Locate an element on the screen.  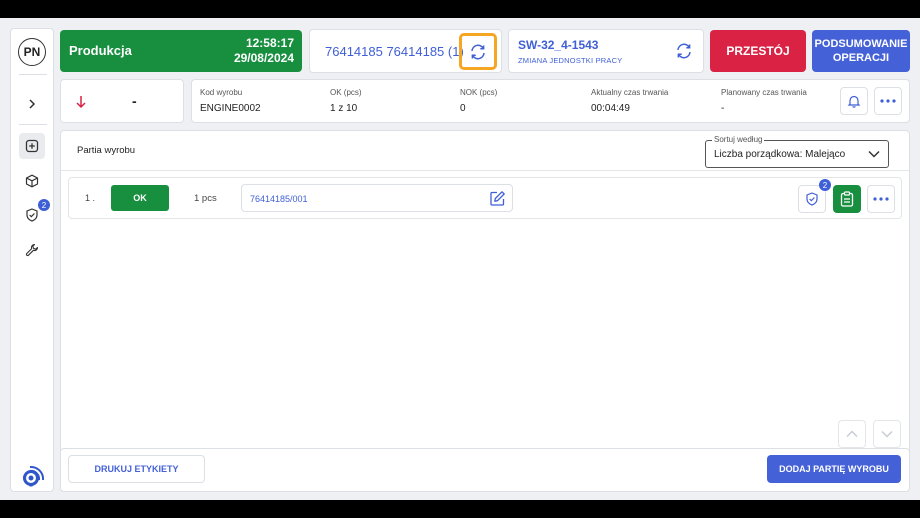
sort-legend: Sortuj według is located at coordinates (738, 139).